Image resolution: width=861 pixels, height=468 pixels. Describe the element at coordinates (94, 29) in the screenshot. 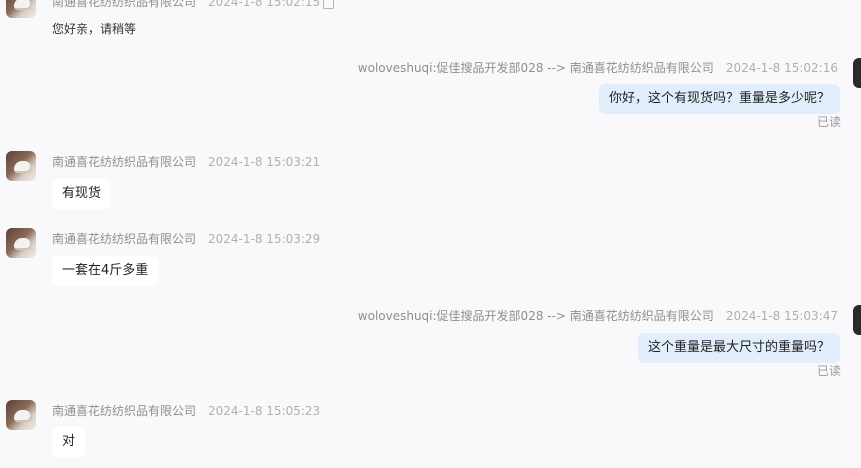

I see `message-text: 您好亲，请稍等` at that location.